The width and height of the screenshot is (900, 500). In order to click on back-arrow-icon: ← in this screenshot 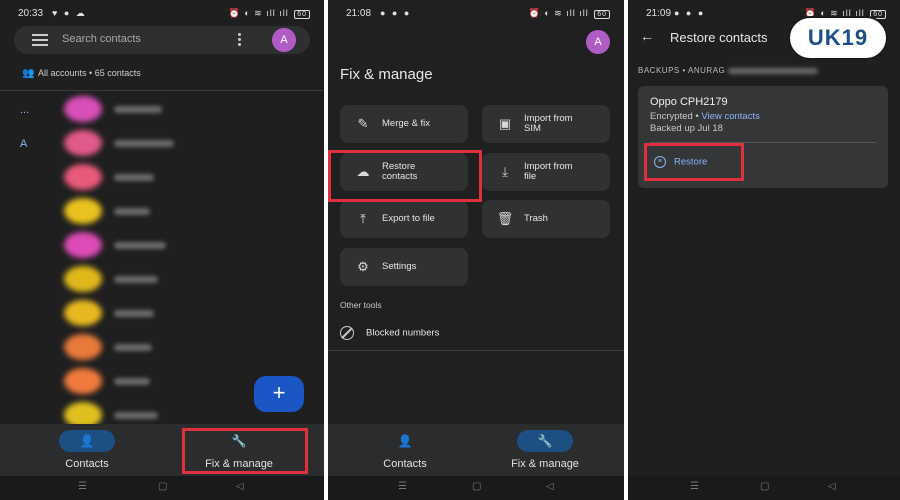, I will do `click(647, 36)`.